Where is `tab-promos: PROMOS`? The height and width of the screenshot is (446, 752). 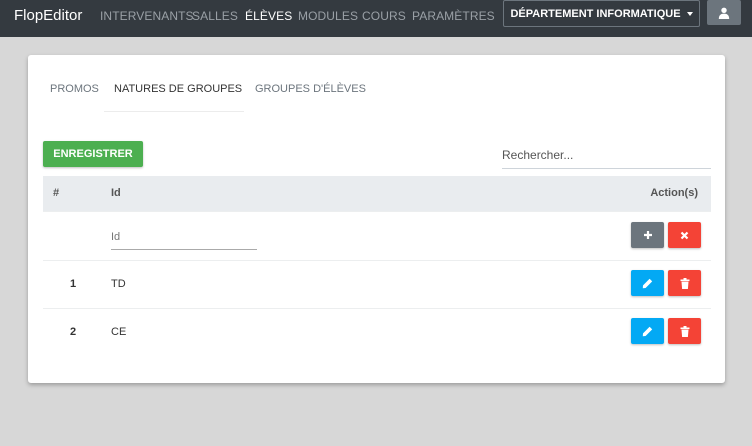
tab-promos: PROMOS is located at coordinates (74, 89).